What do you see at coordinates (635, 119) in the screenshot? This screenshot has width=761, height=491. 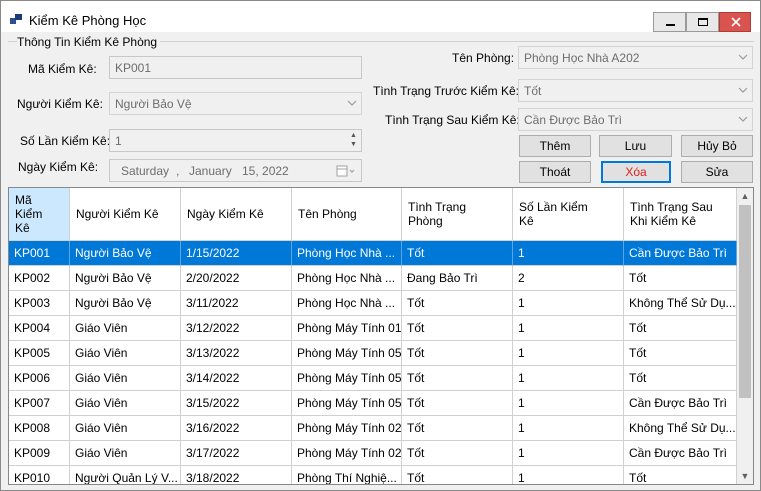 I see `tinh-trang-sau-combo: Cần Được Bảo Trì` at bounding box center [635, 119].